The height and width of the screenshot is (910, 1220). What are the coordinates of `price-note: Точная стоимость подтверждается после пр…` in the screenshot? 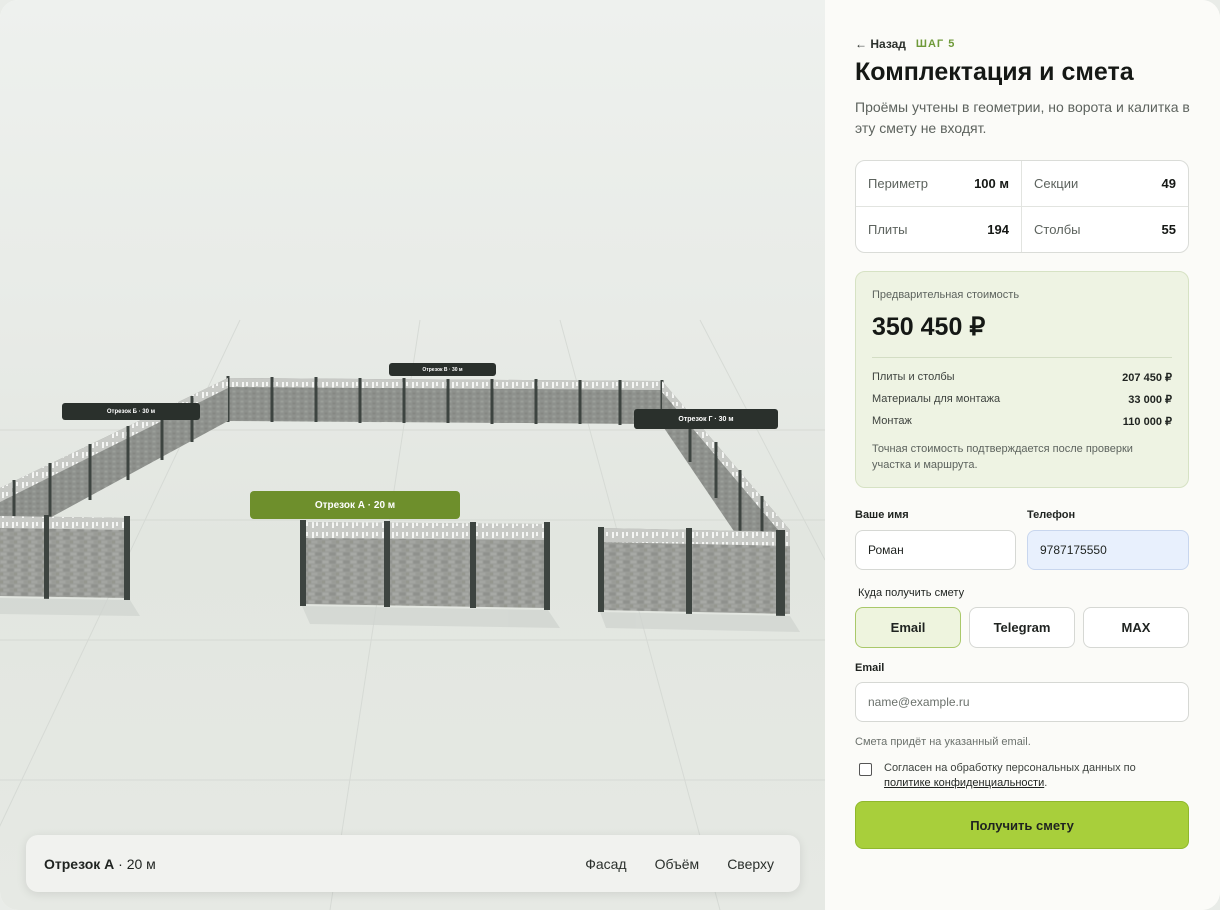 It's located at (1002, 457).